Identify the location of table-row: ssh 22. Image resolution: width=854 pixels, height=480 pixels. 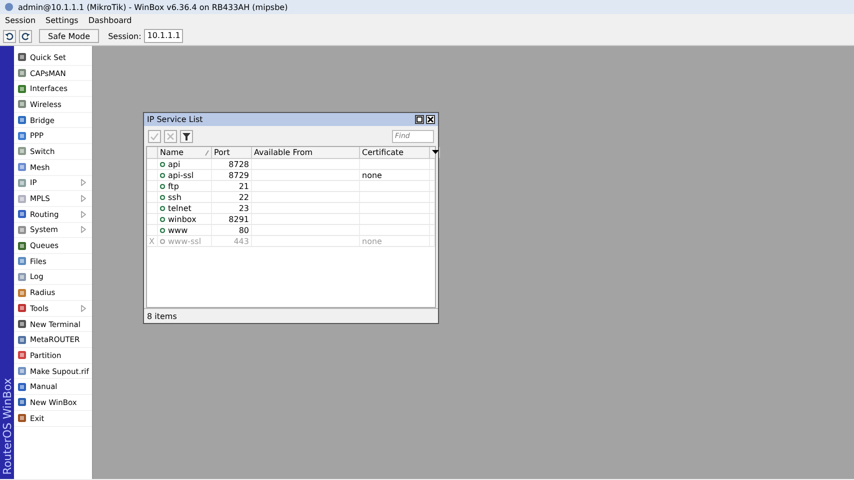
(291, 197).